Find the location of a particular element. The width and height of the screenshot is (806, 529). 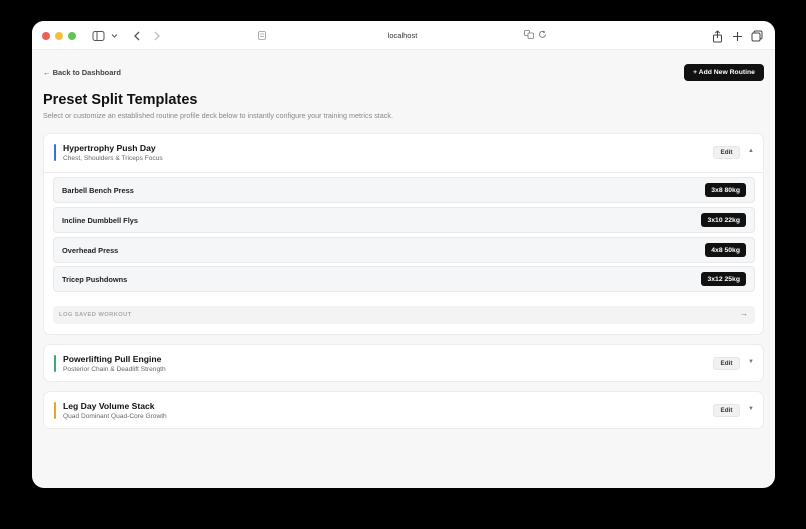

log-saved-workout-label: LOG SAVED WORKOUT is located at coordinates (95, 315).